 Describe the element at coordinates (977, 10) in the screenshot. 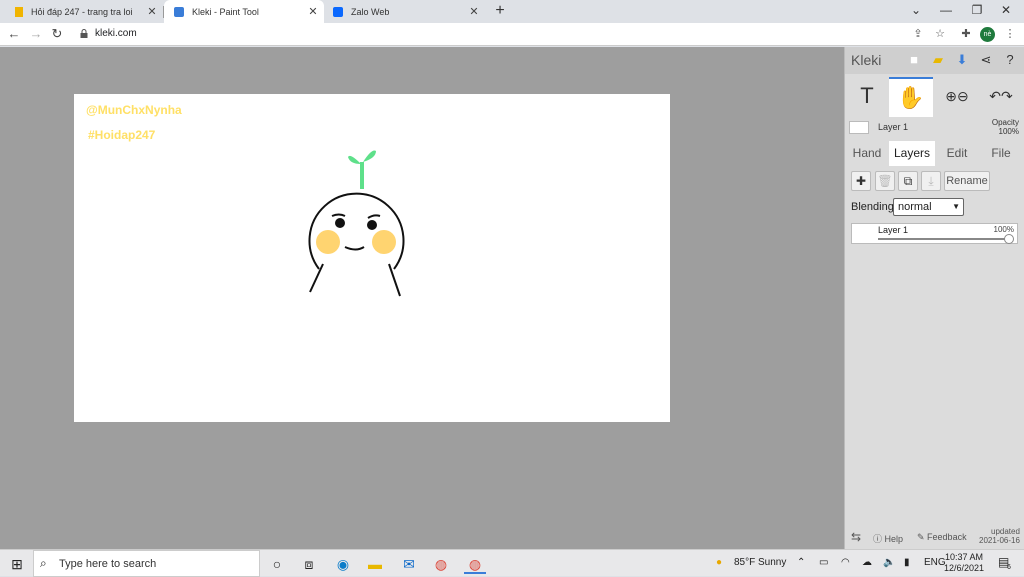

I see `restore-icon: ❐` at that location.